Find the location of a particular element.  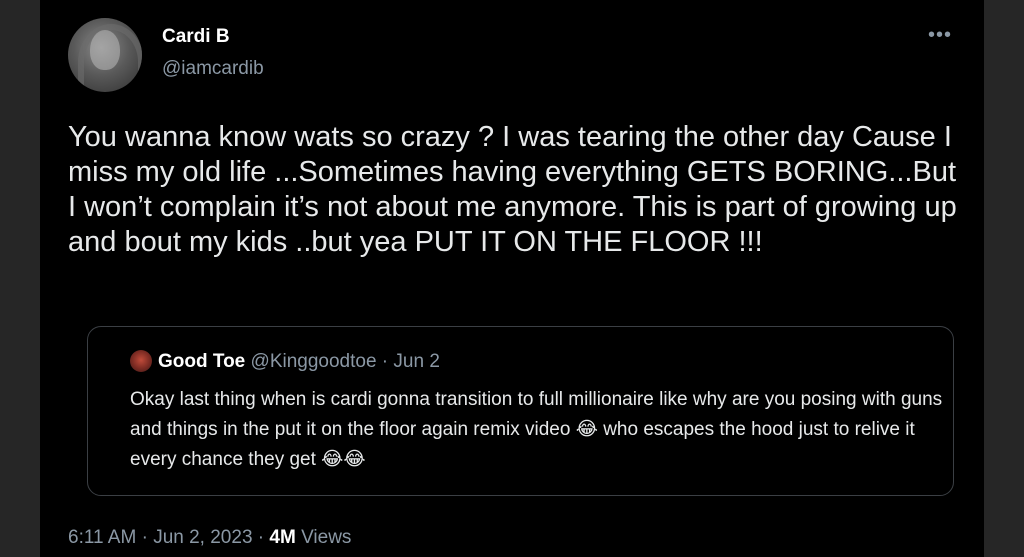

quoted-avatar is located at coordinates (141, 361).